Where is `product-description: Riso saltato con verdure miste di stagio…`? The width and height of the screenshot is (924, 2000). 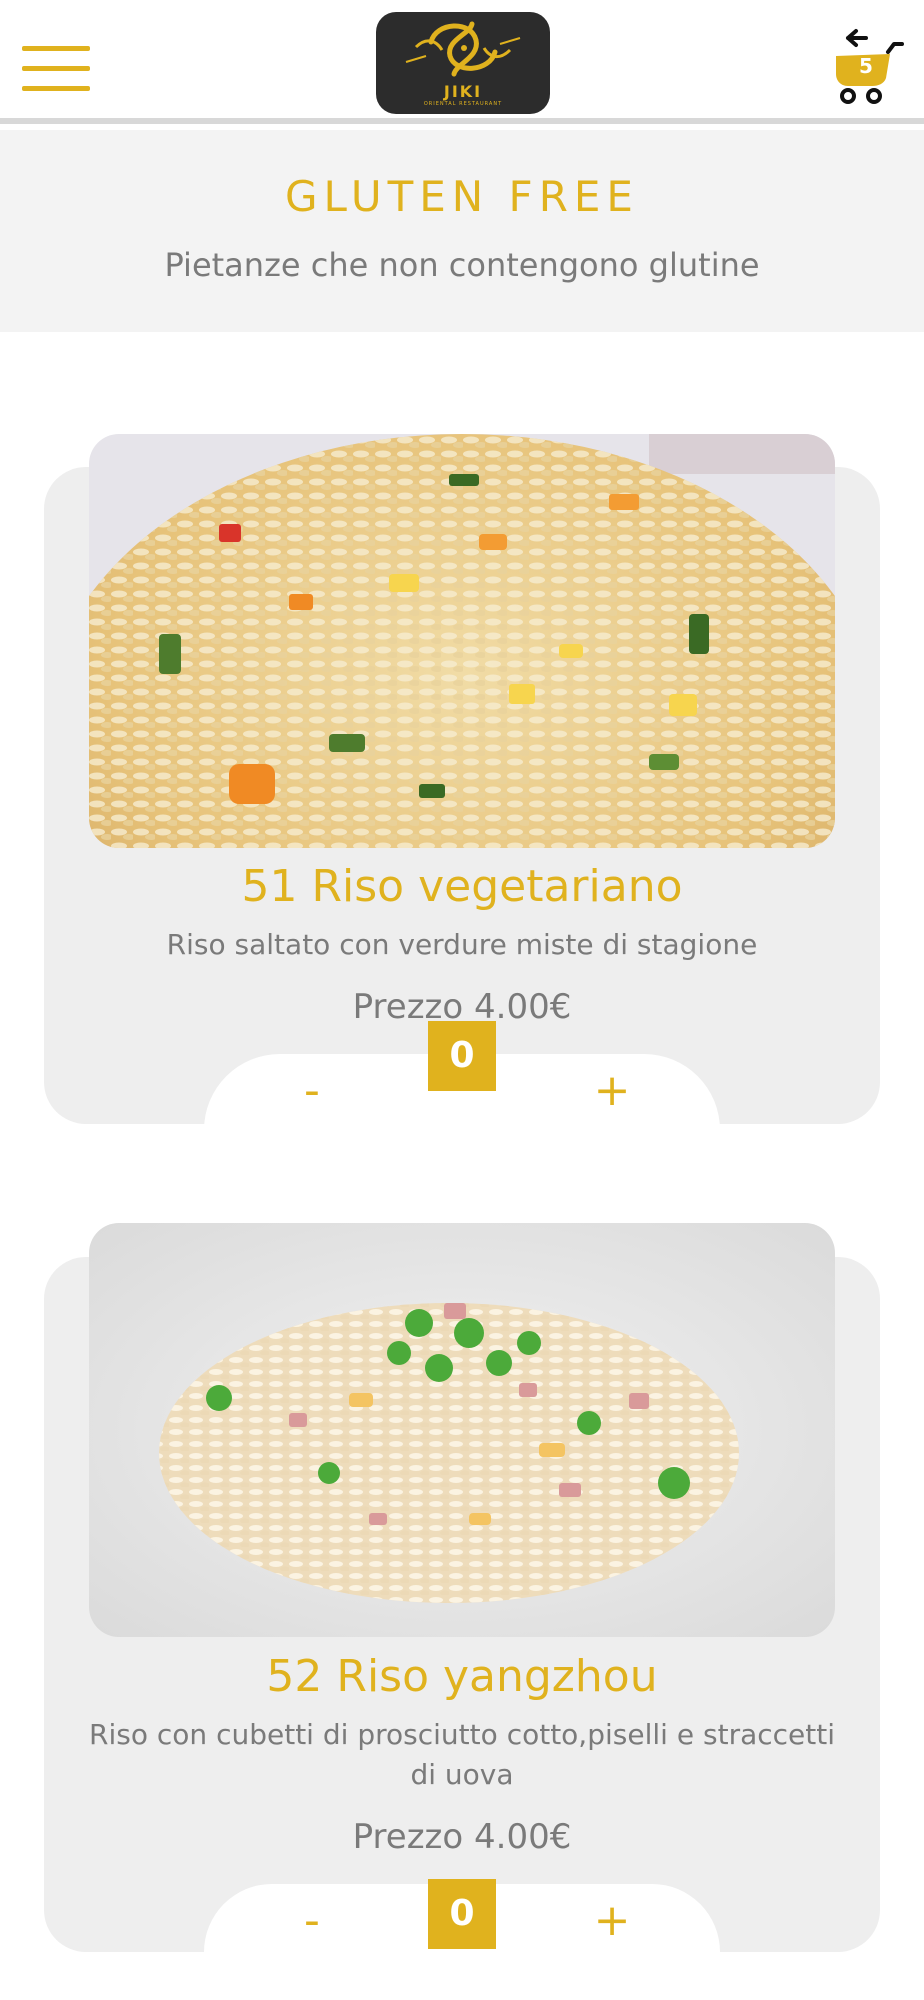
product-description: Riso saltato con verdure miste di stagio… is located at coordinates (462, 944).